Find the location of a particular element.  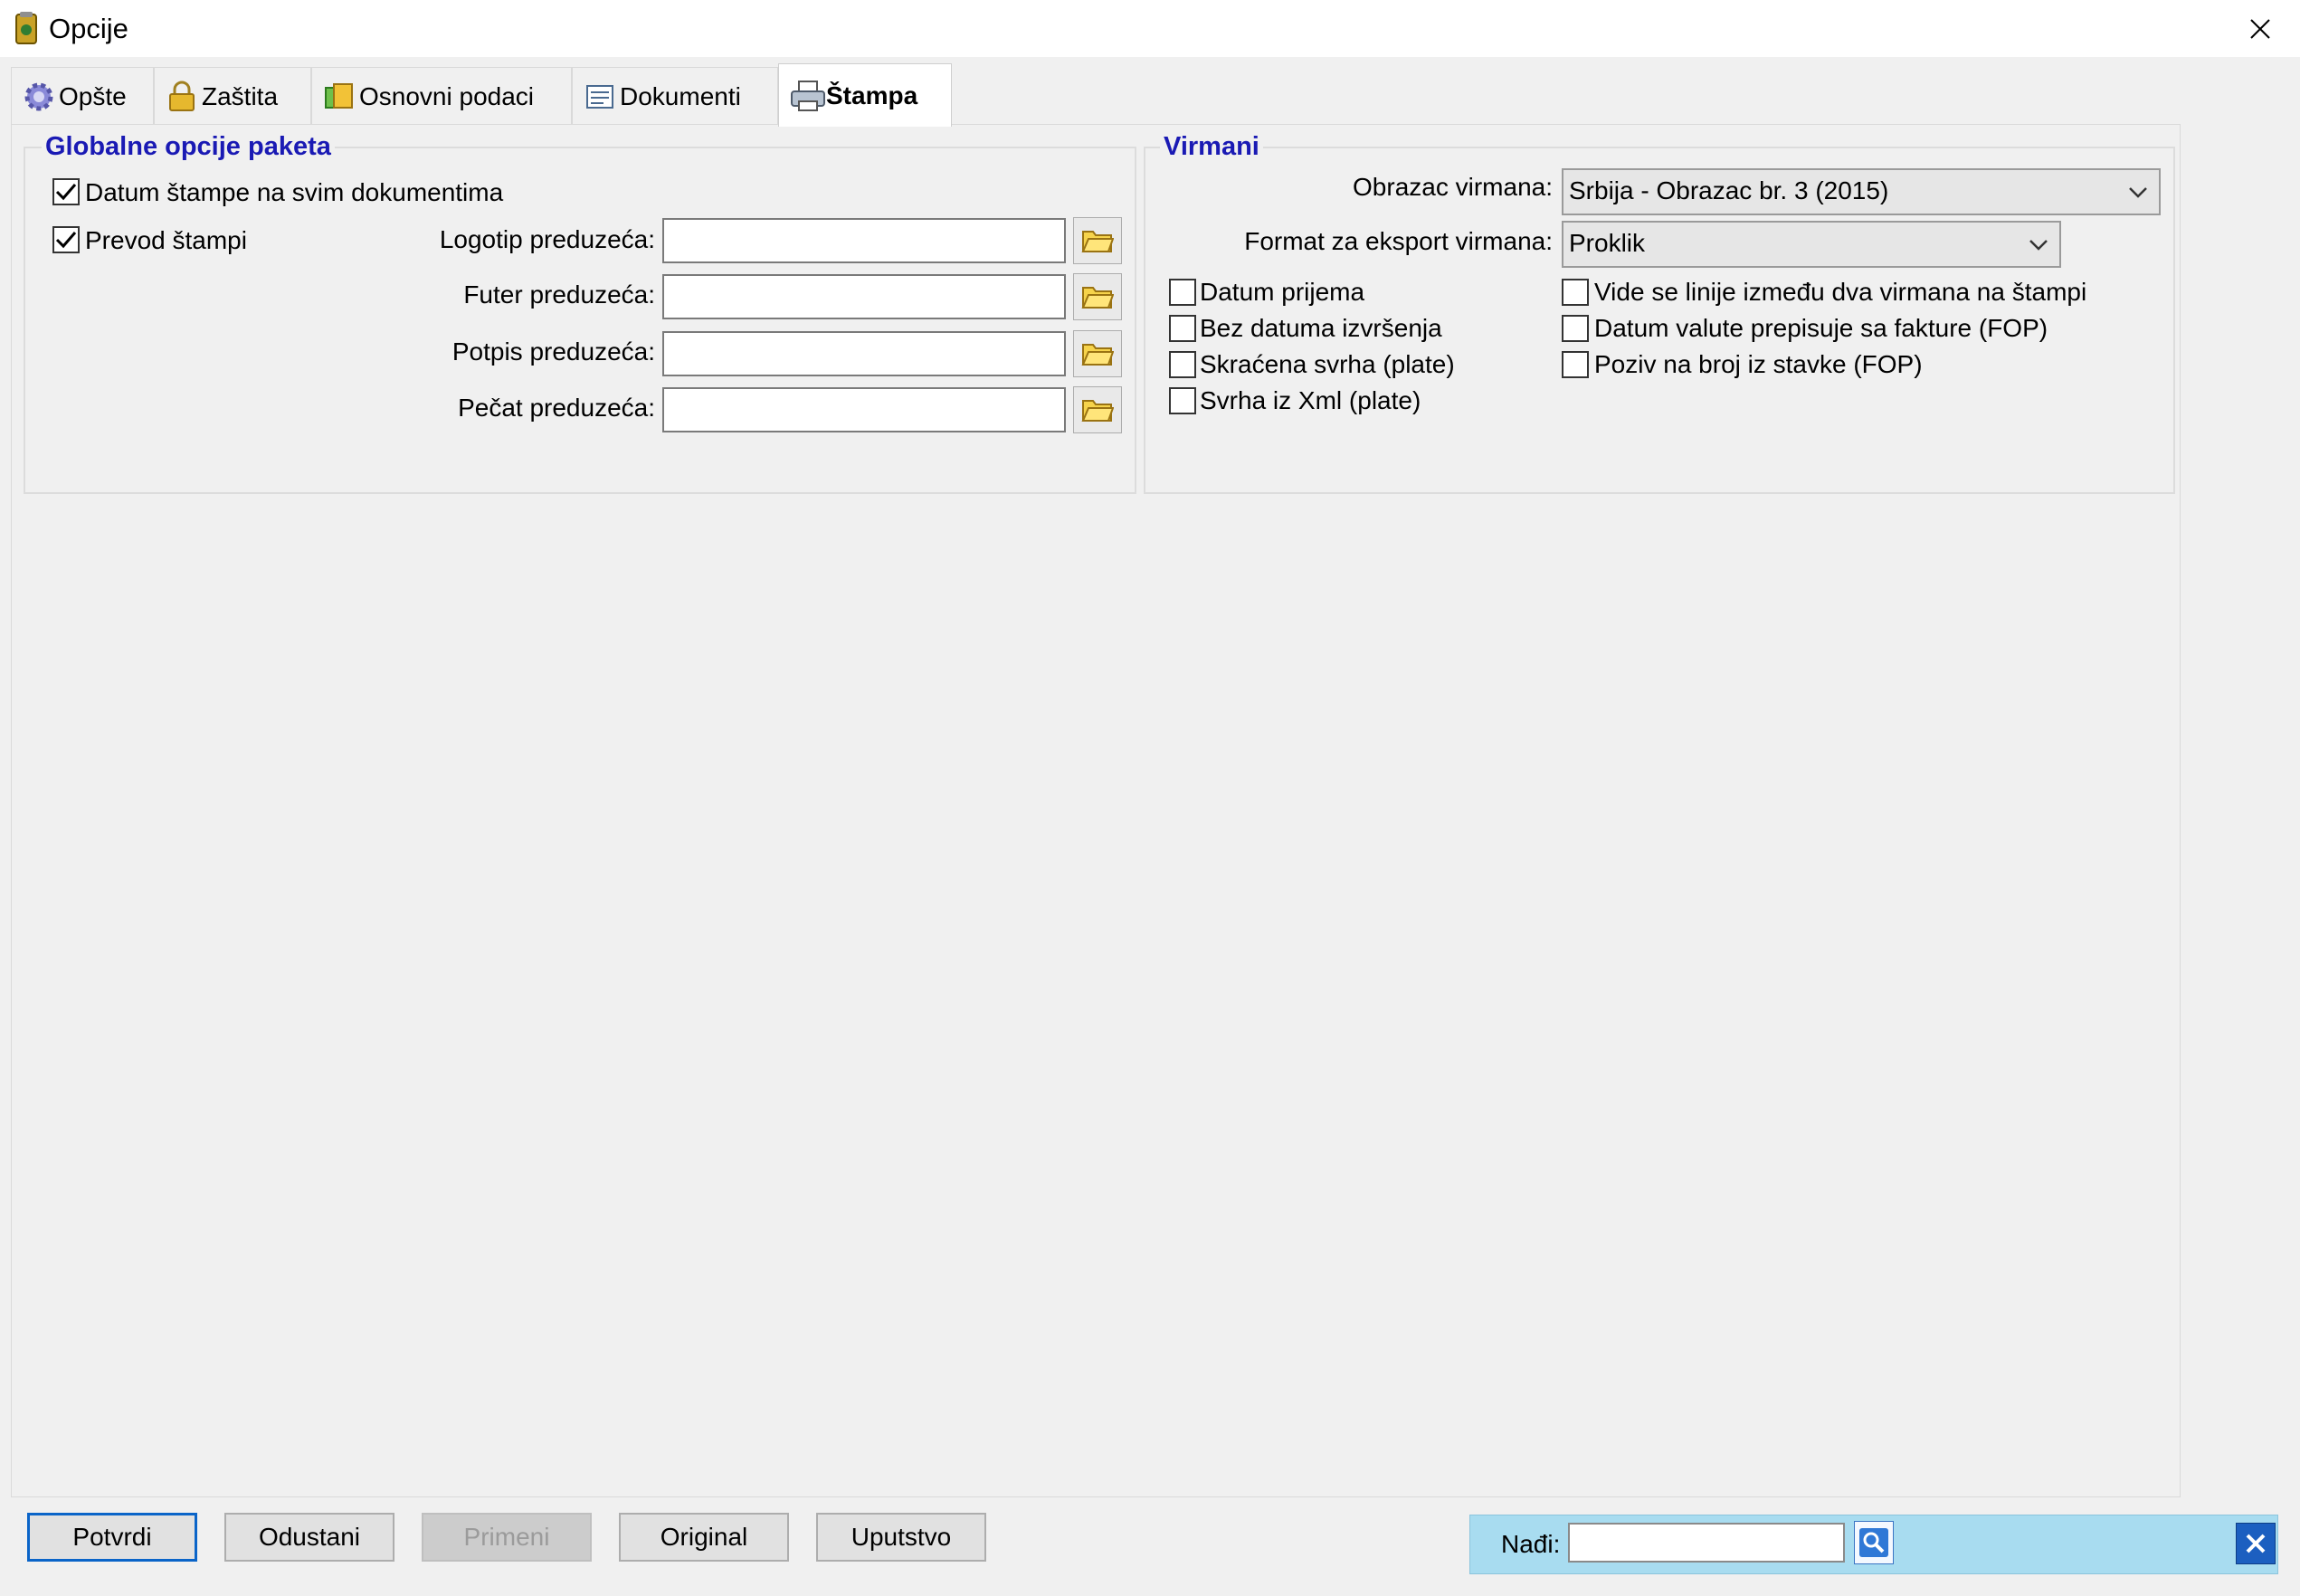

database-icon is located at coordinates (339, 97).